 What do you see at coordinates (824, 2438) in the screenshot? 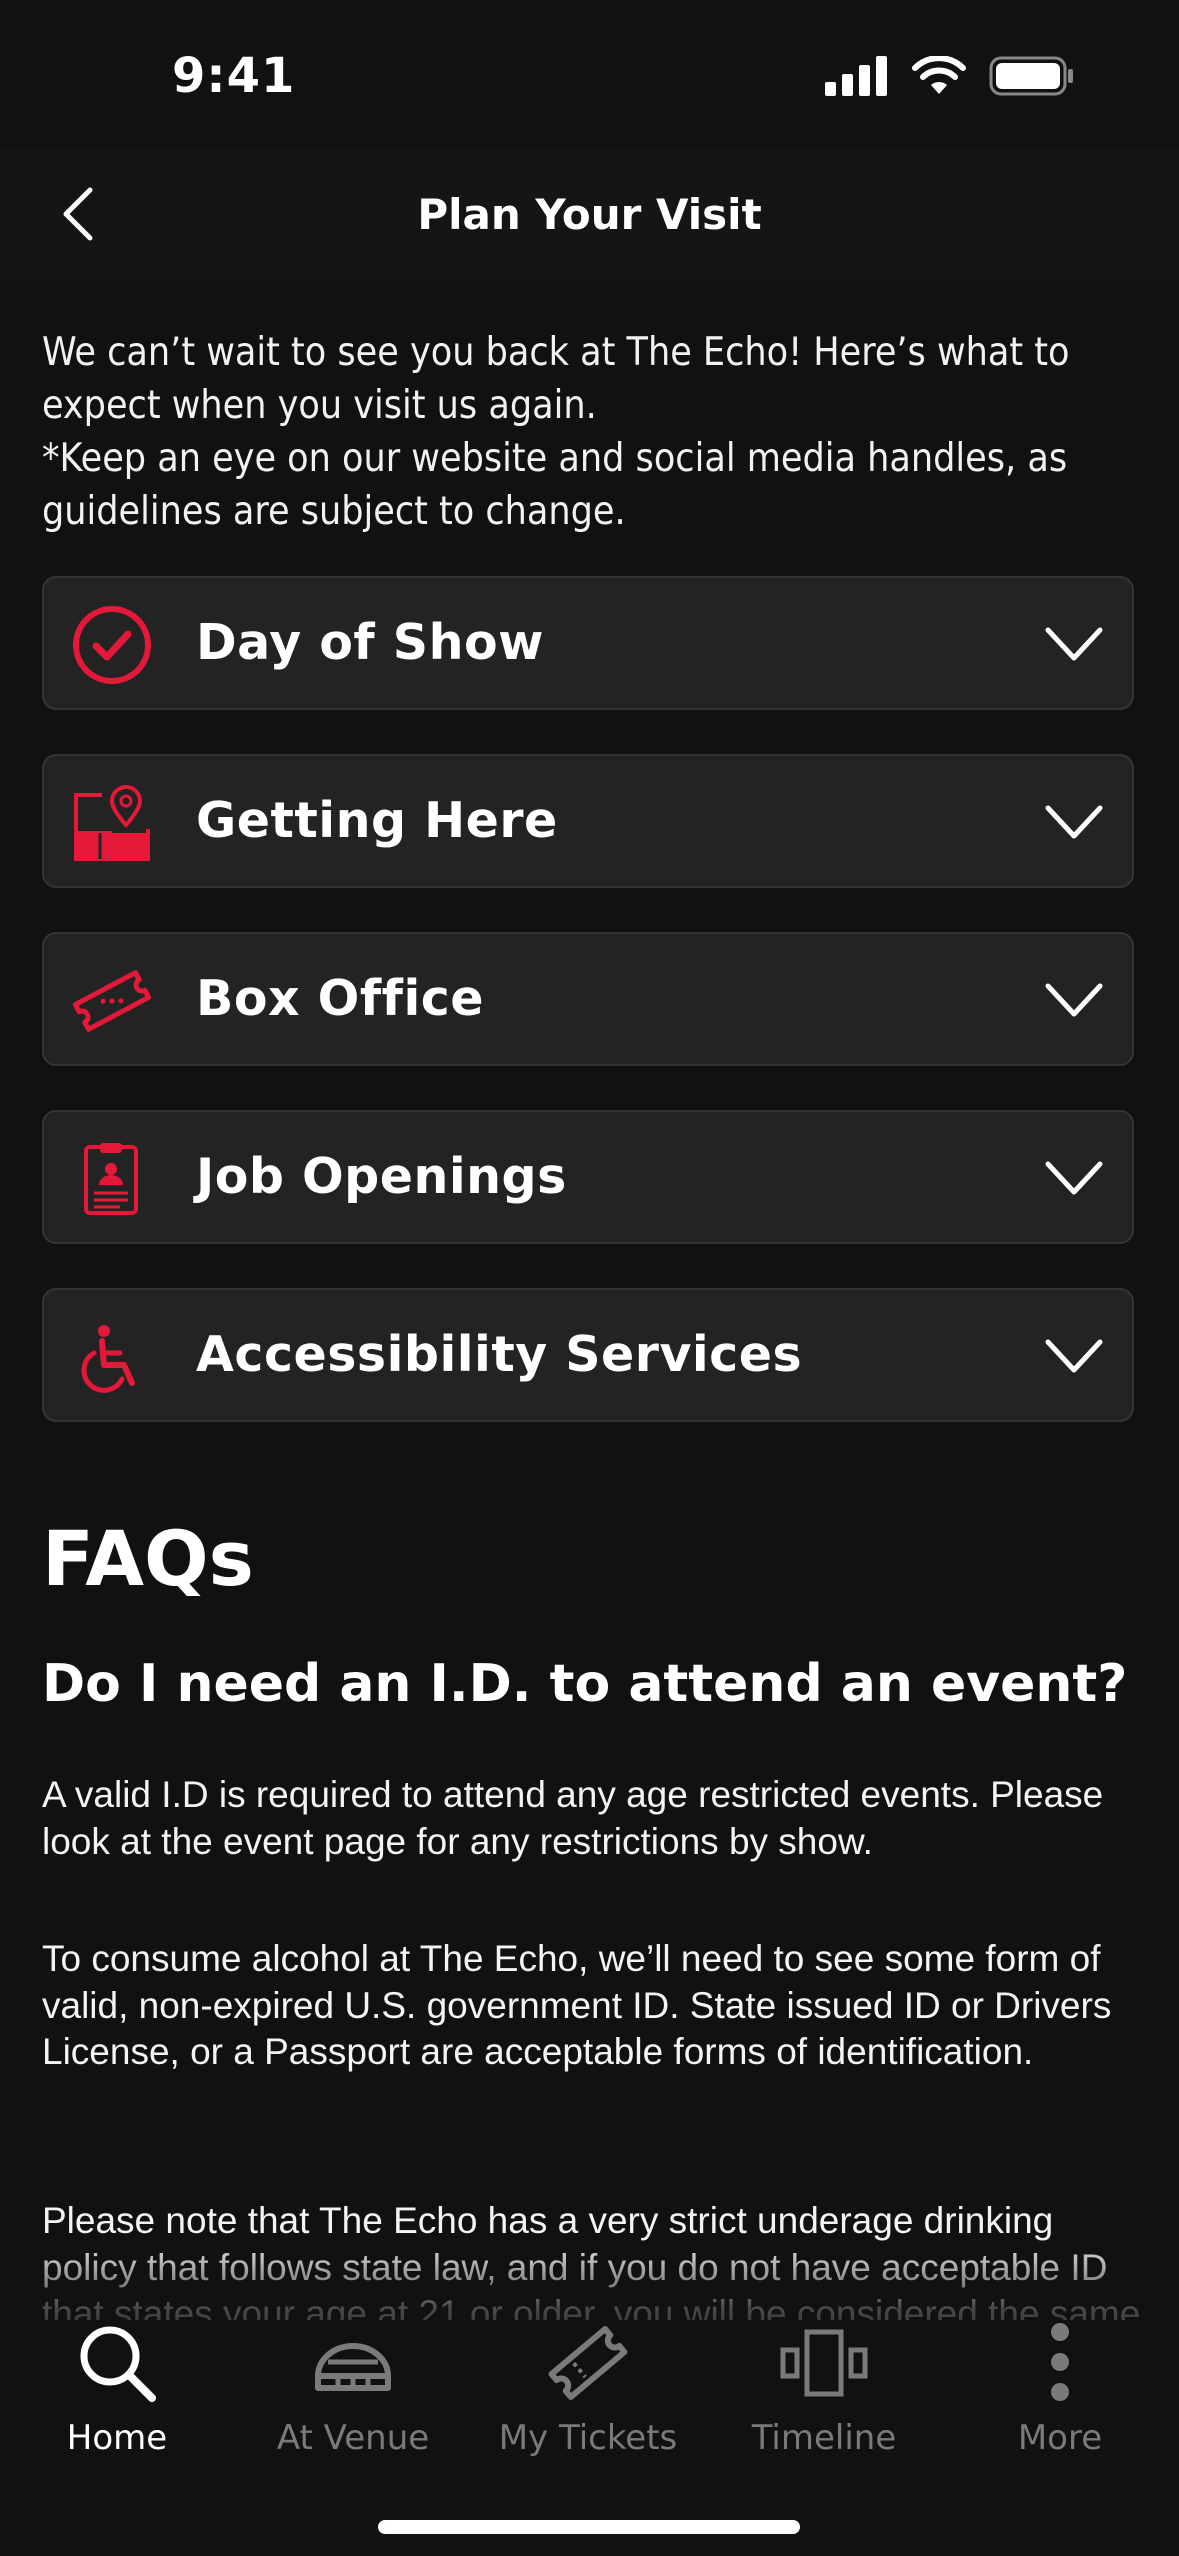
I see `tab-label: Timeline` at bounding box center [824, 2438].